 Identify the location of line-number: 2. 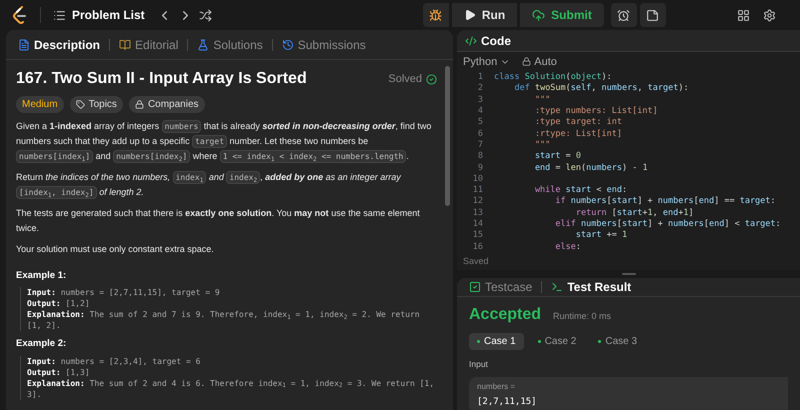
(479, 89).